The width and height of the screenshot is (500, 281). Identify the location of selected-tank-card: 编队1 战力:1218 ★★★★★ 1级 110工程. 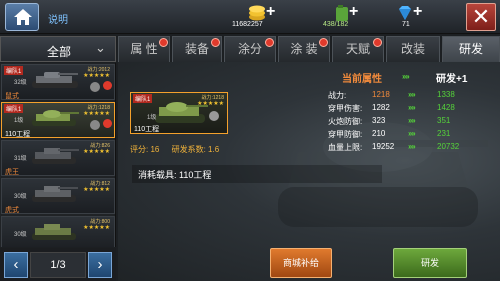
(179, 113).